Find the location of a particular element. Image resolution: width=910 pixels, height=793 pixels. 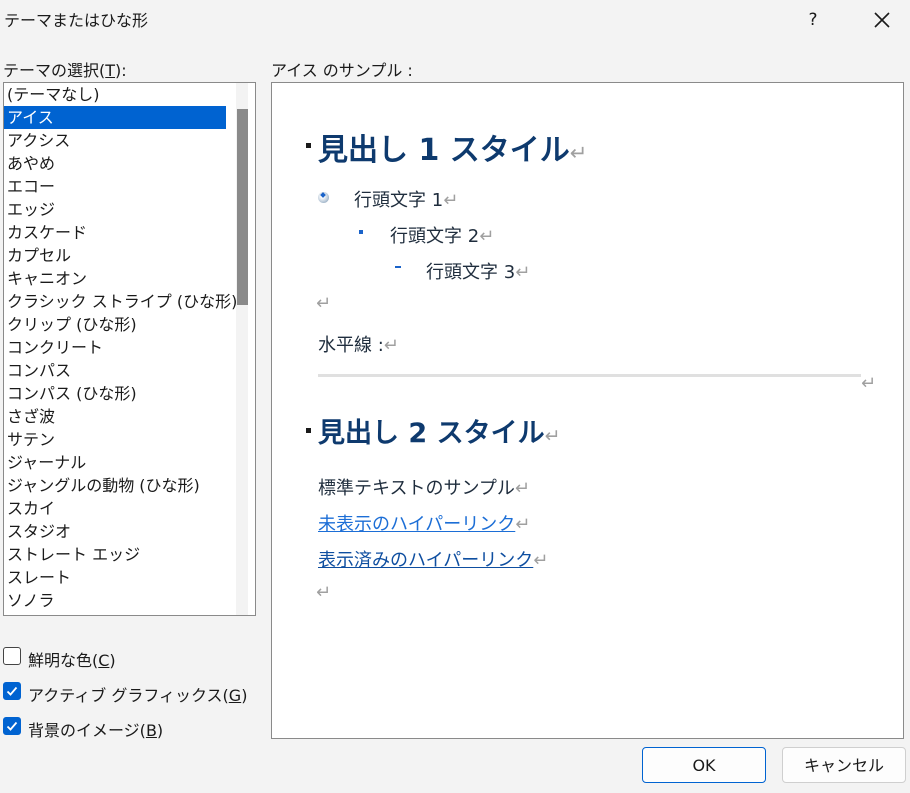

theme-list-item: ジャングルの動物 (ひな形) is located at coordinates (115, 485).